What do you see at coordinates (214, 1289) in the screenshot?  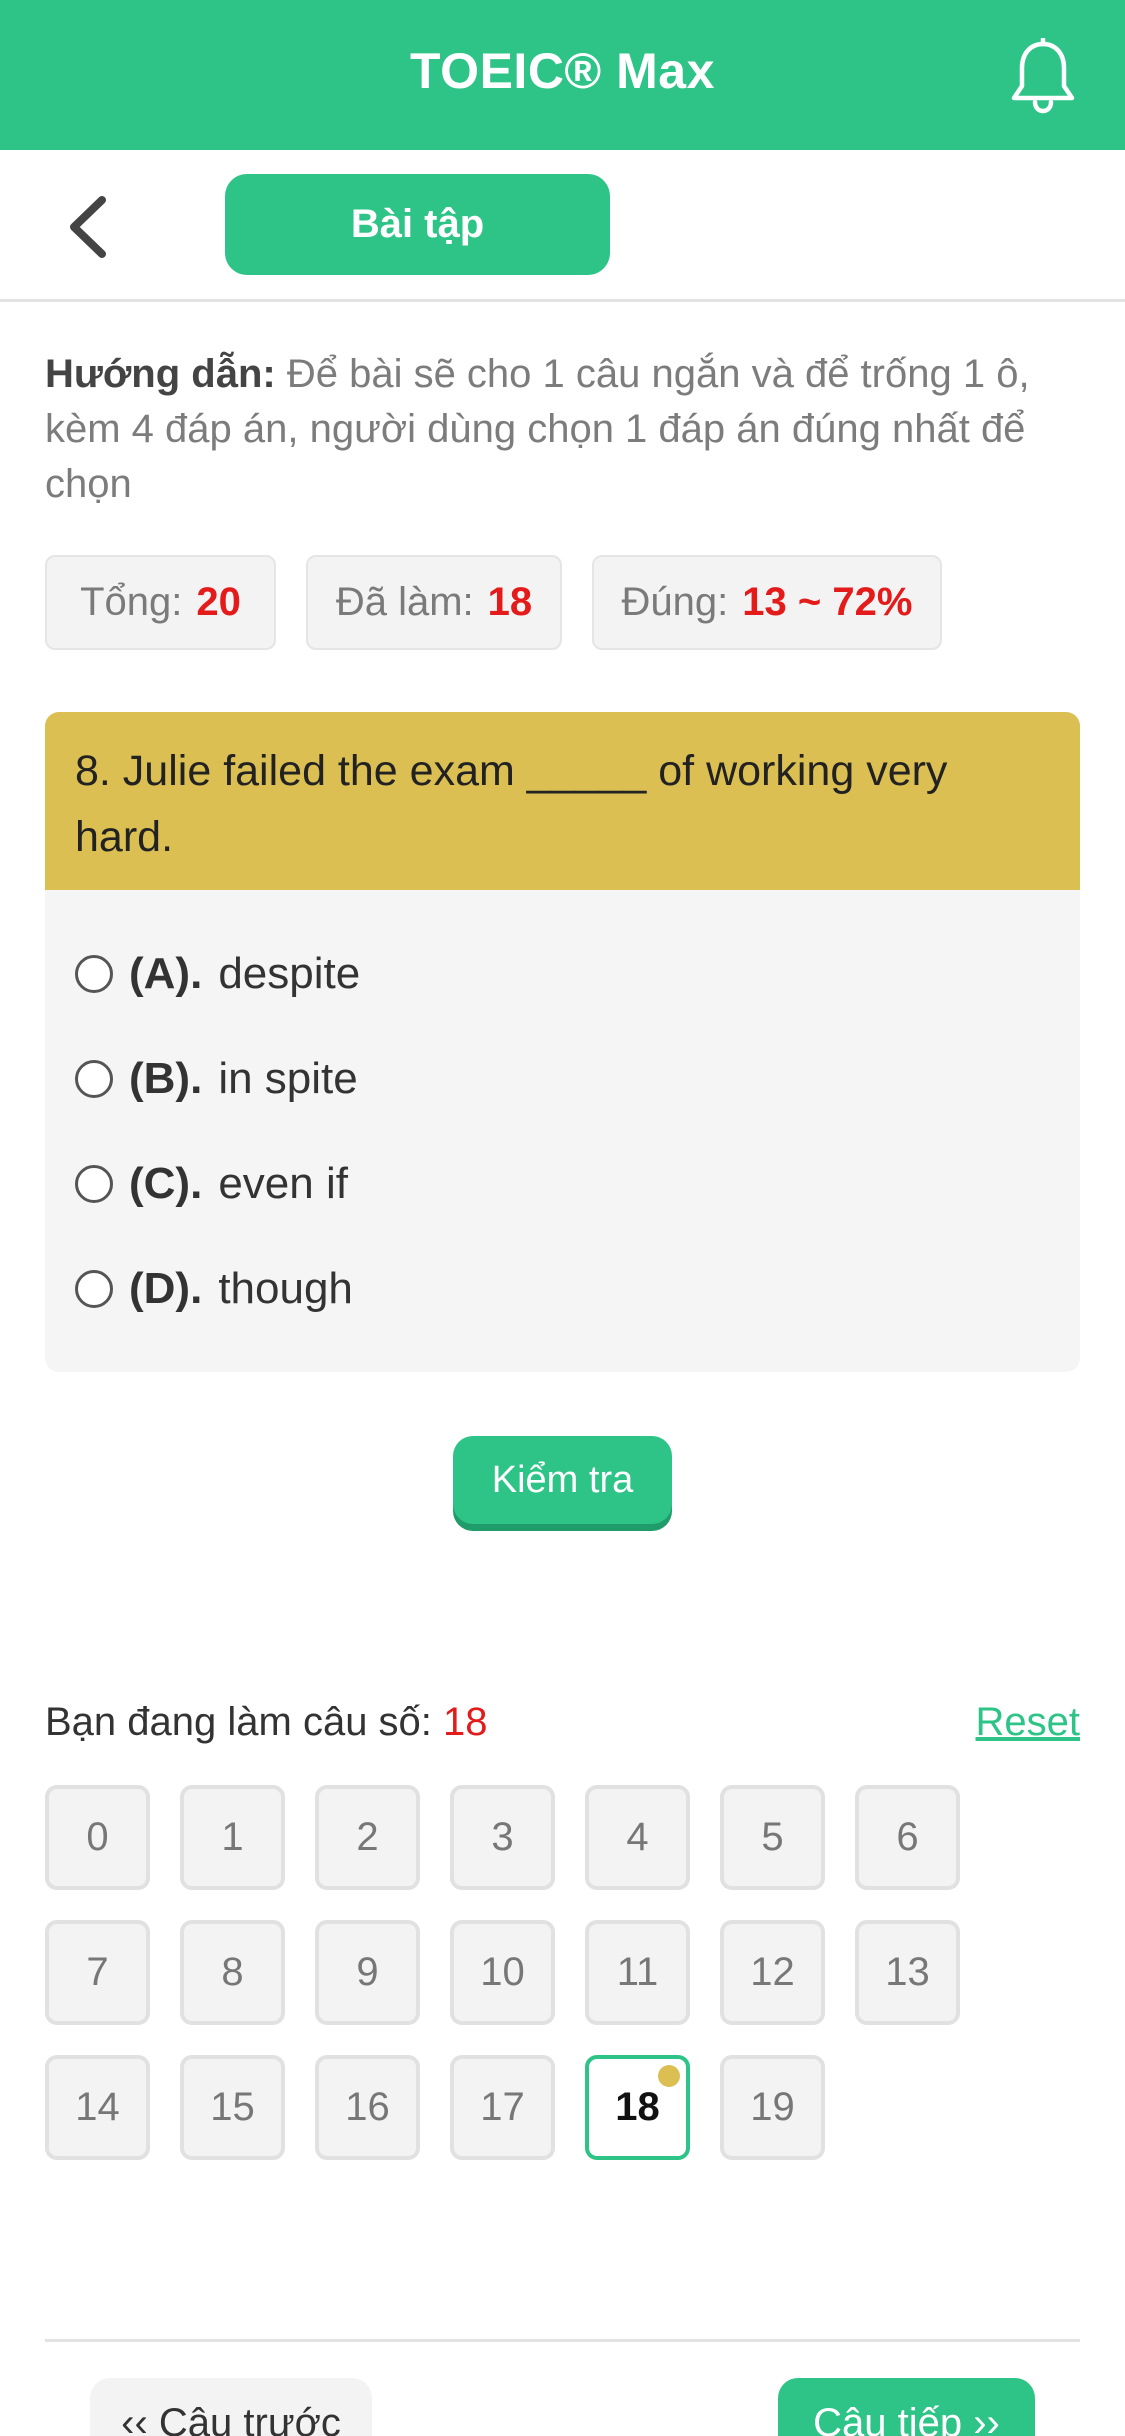 I see `option-d: (D). though` at bounding box center [214, 1289].